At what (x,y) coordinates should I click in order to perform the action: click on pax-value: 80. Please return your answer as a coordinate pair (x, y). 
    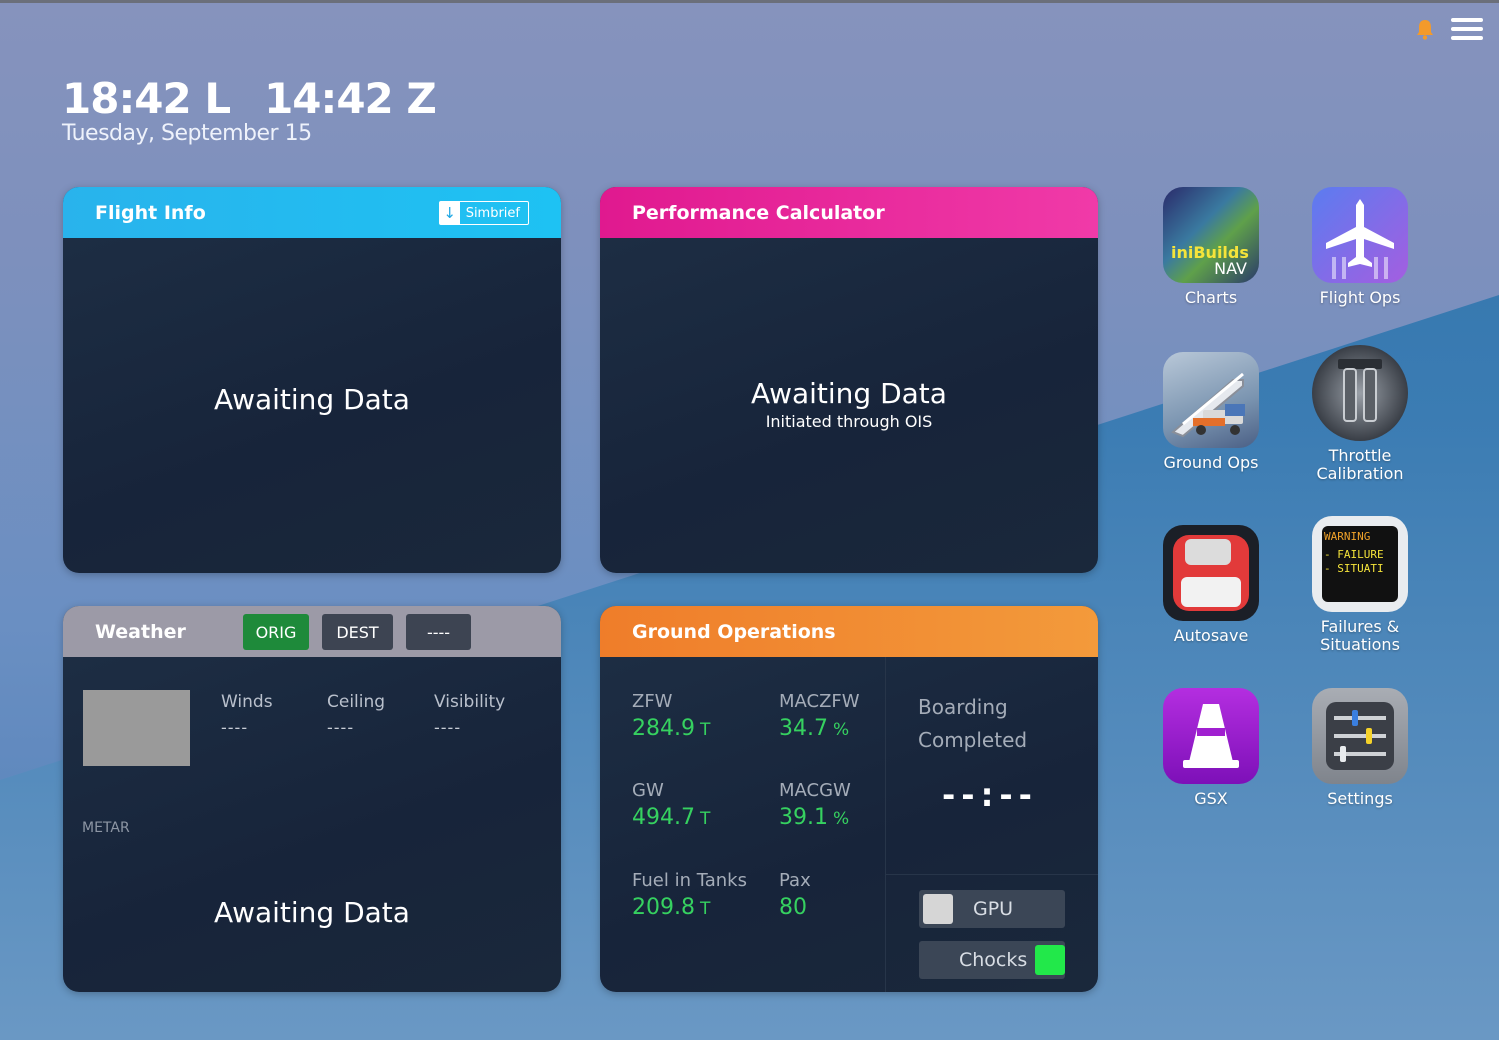
    Looking at the image, I should click on (793, 907).